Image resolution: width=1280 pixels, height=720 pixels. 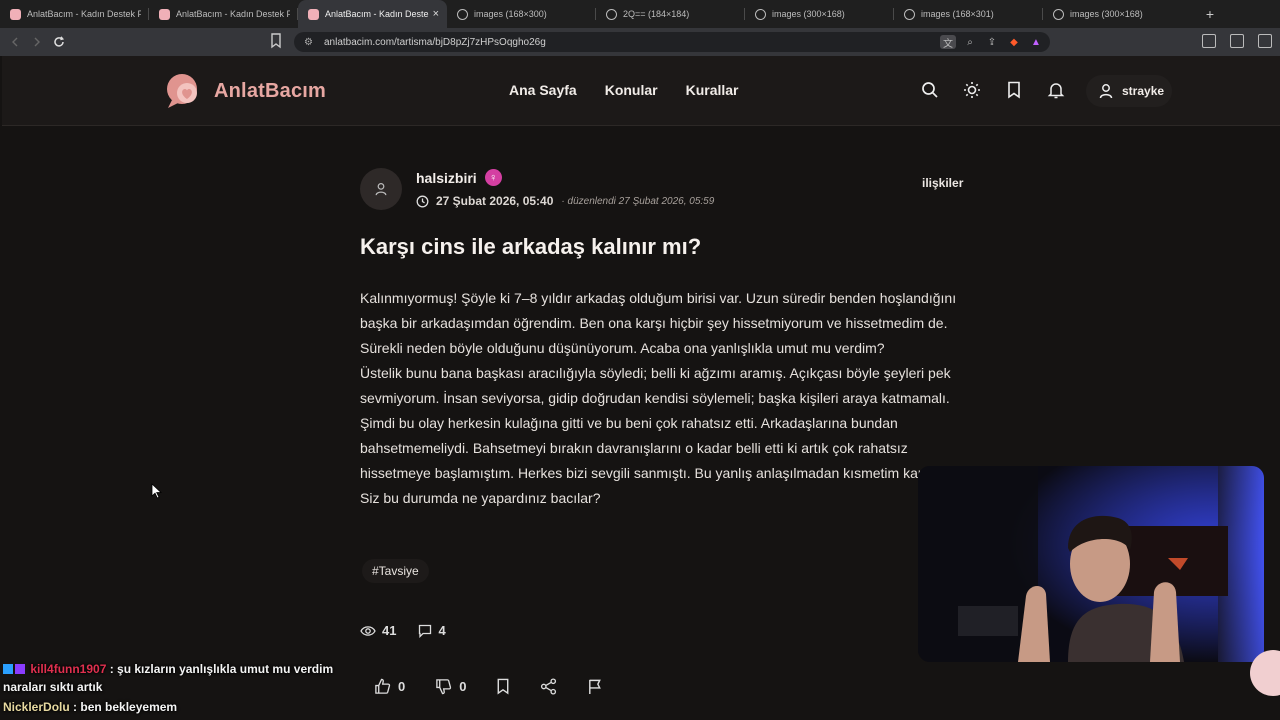 What do you see at coordinates (488, 686) in the screenshot?
I see `post-actions: 0 0` at bounding box center [488, 686].